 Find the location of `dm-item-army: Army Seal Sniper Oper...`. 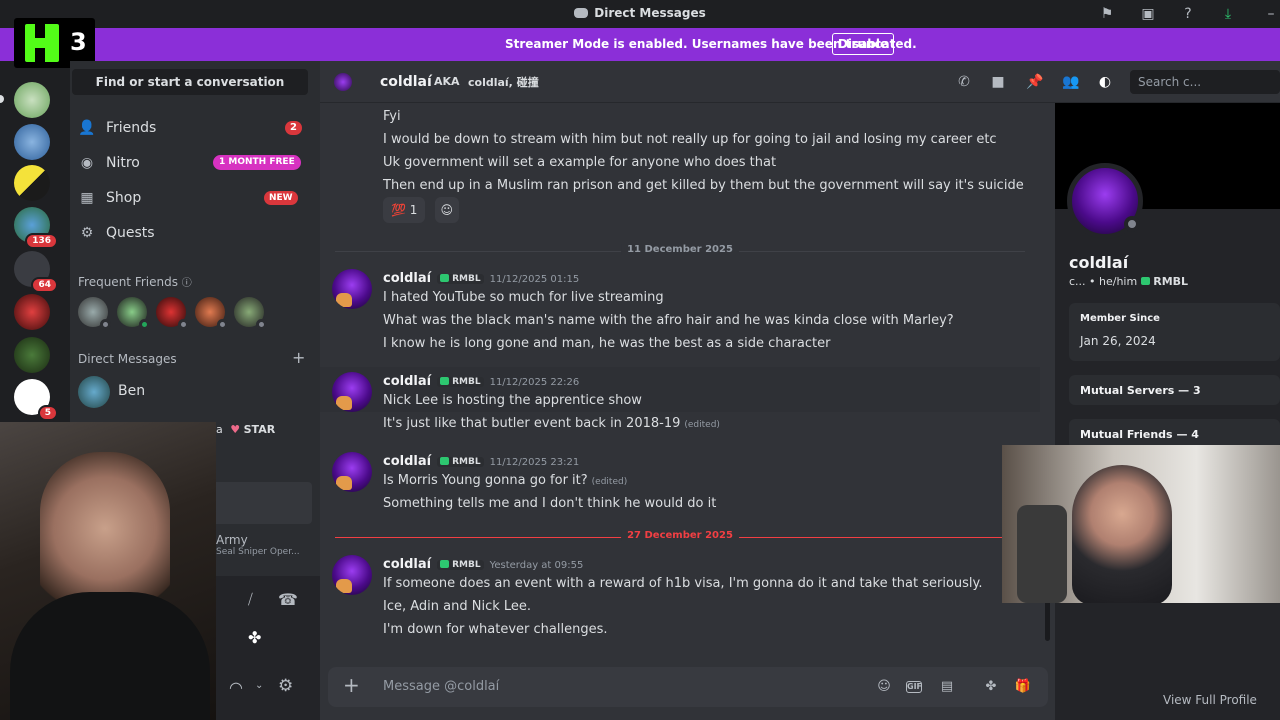

dm-item-army: Army Seal Sniper Oper... is located at coordinates (266, 545).